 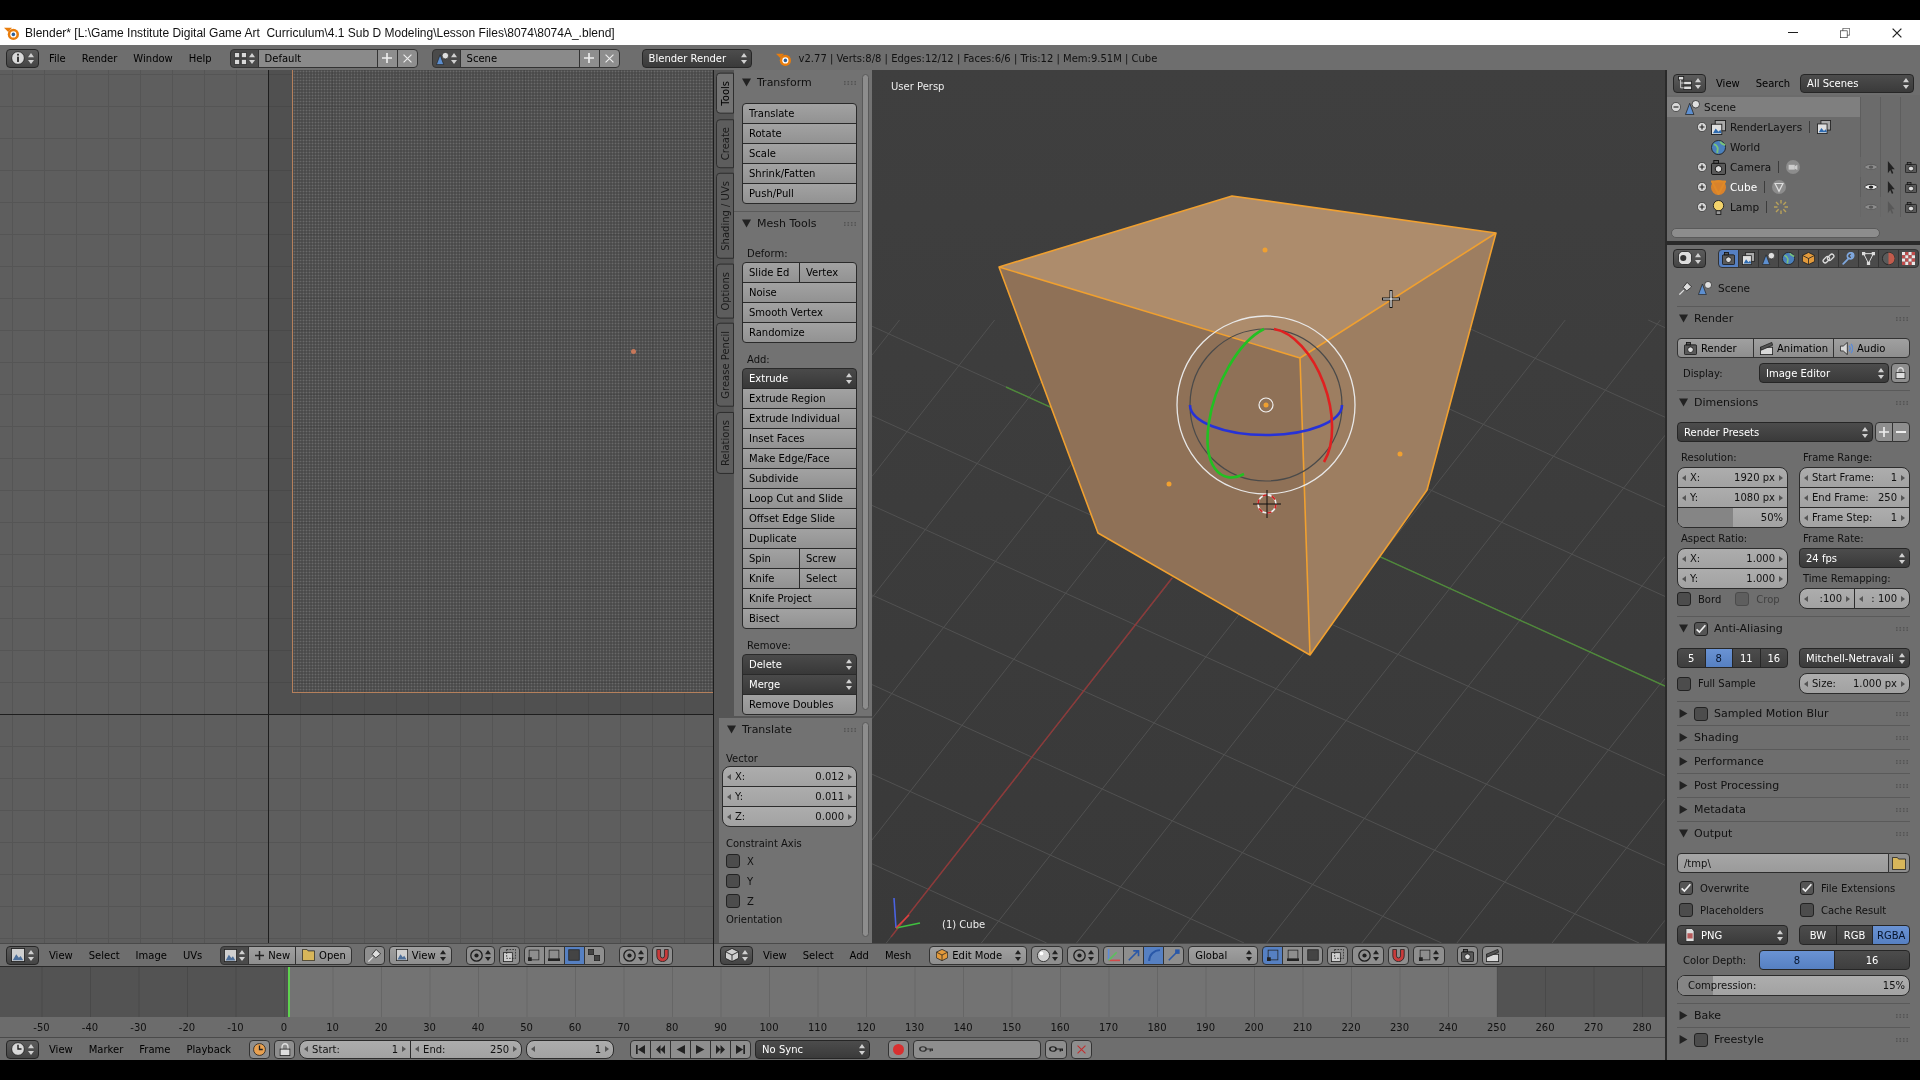 I want to click on tool-button: Scale, so click(x=799, y=153).